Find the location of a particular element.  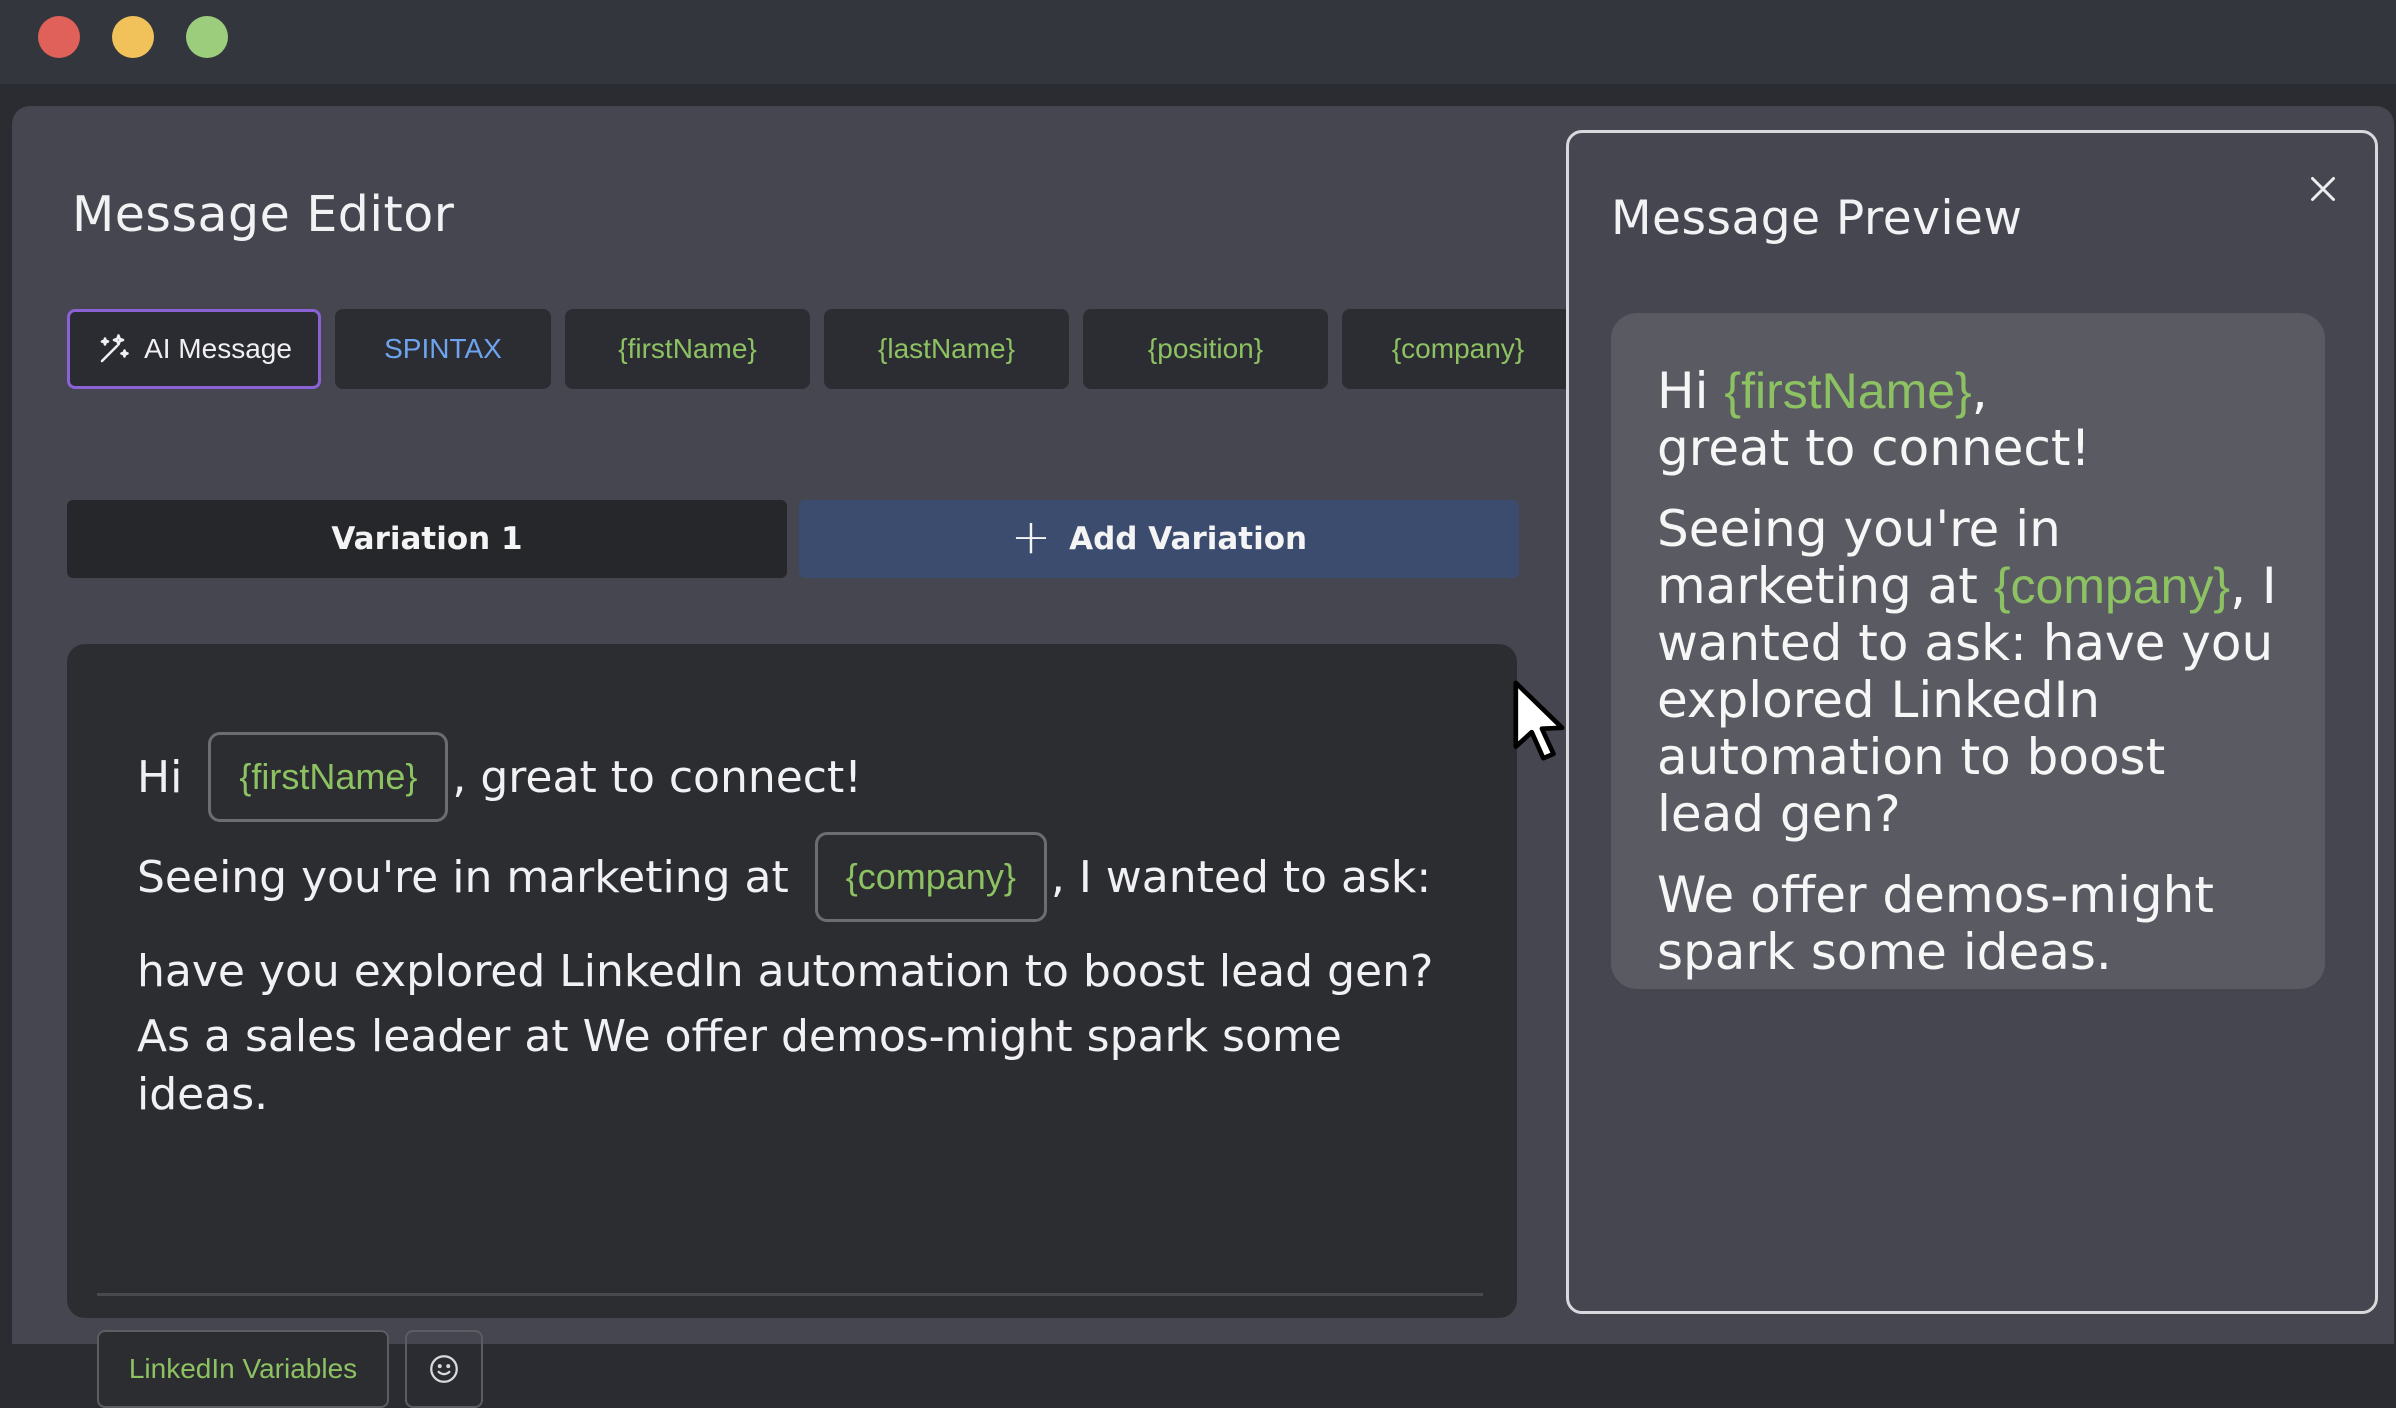

close-preview-button is located at coordinates (2323, 189).